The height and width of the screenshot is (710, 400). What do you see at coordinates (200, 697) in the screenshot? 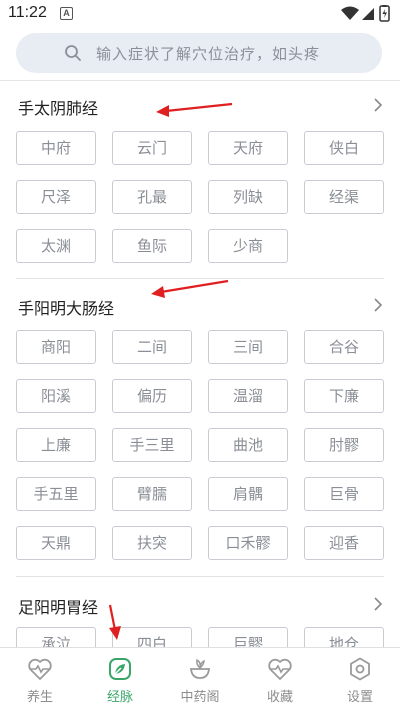
I see `nav-label: 中药阁` at bounding box center [200, 697].